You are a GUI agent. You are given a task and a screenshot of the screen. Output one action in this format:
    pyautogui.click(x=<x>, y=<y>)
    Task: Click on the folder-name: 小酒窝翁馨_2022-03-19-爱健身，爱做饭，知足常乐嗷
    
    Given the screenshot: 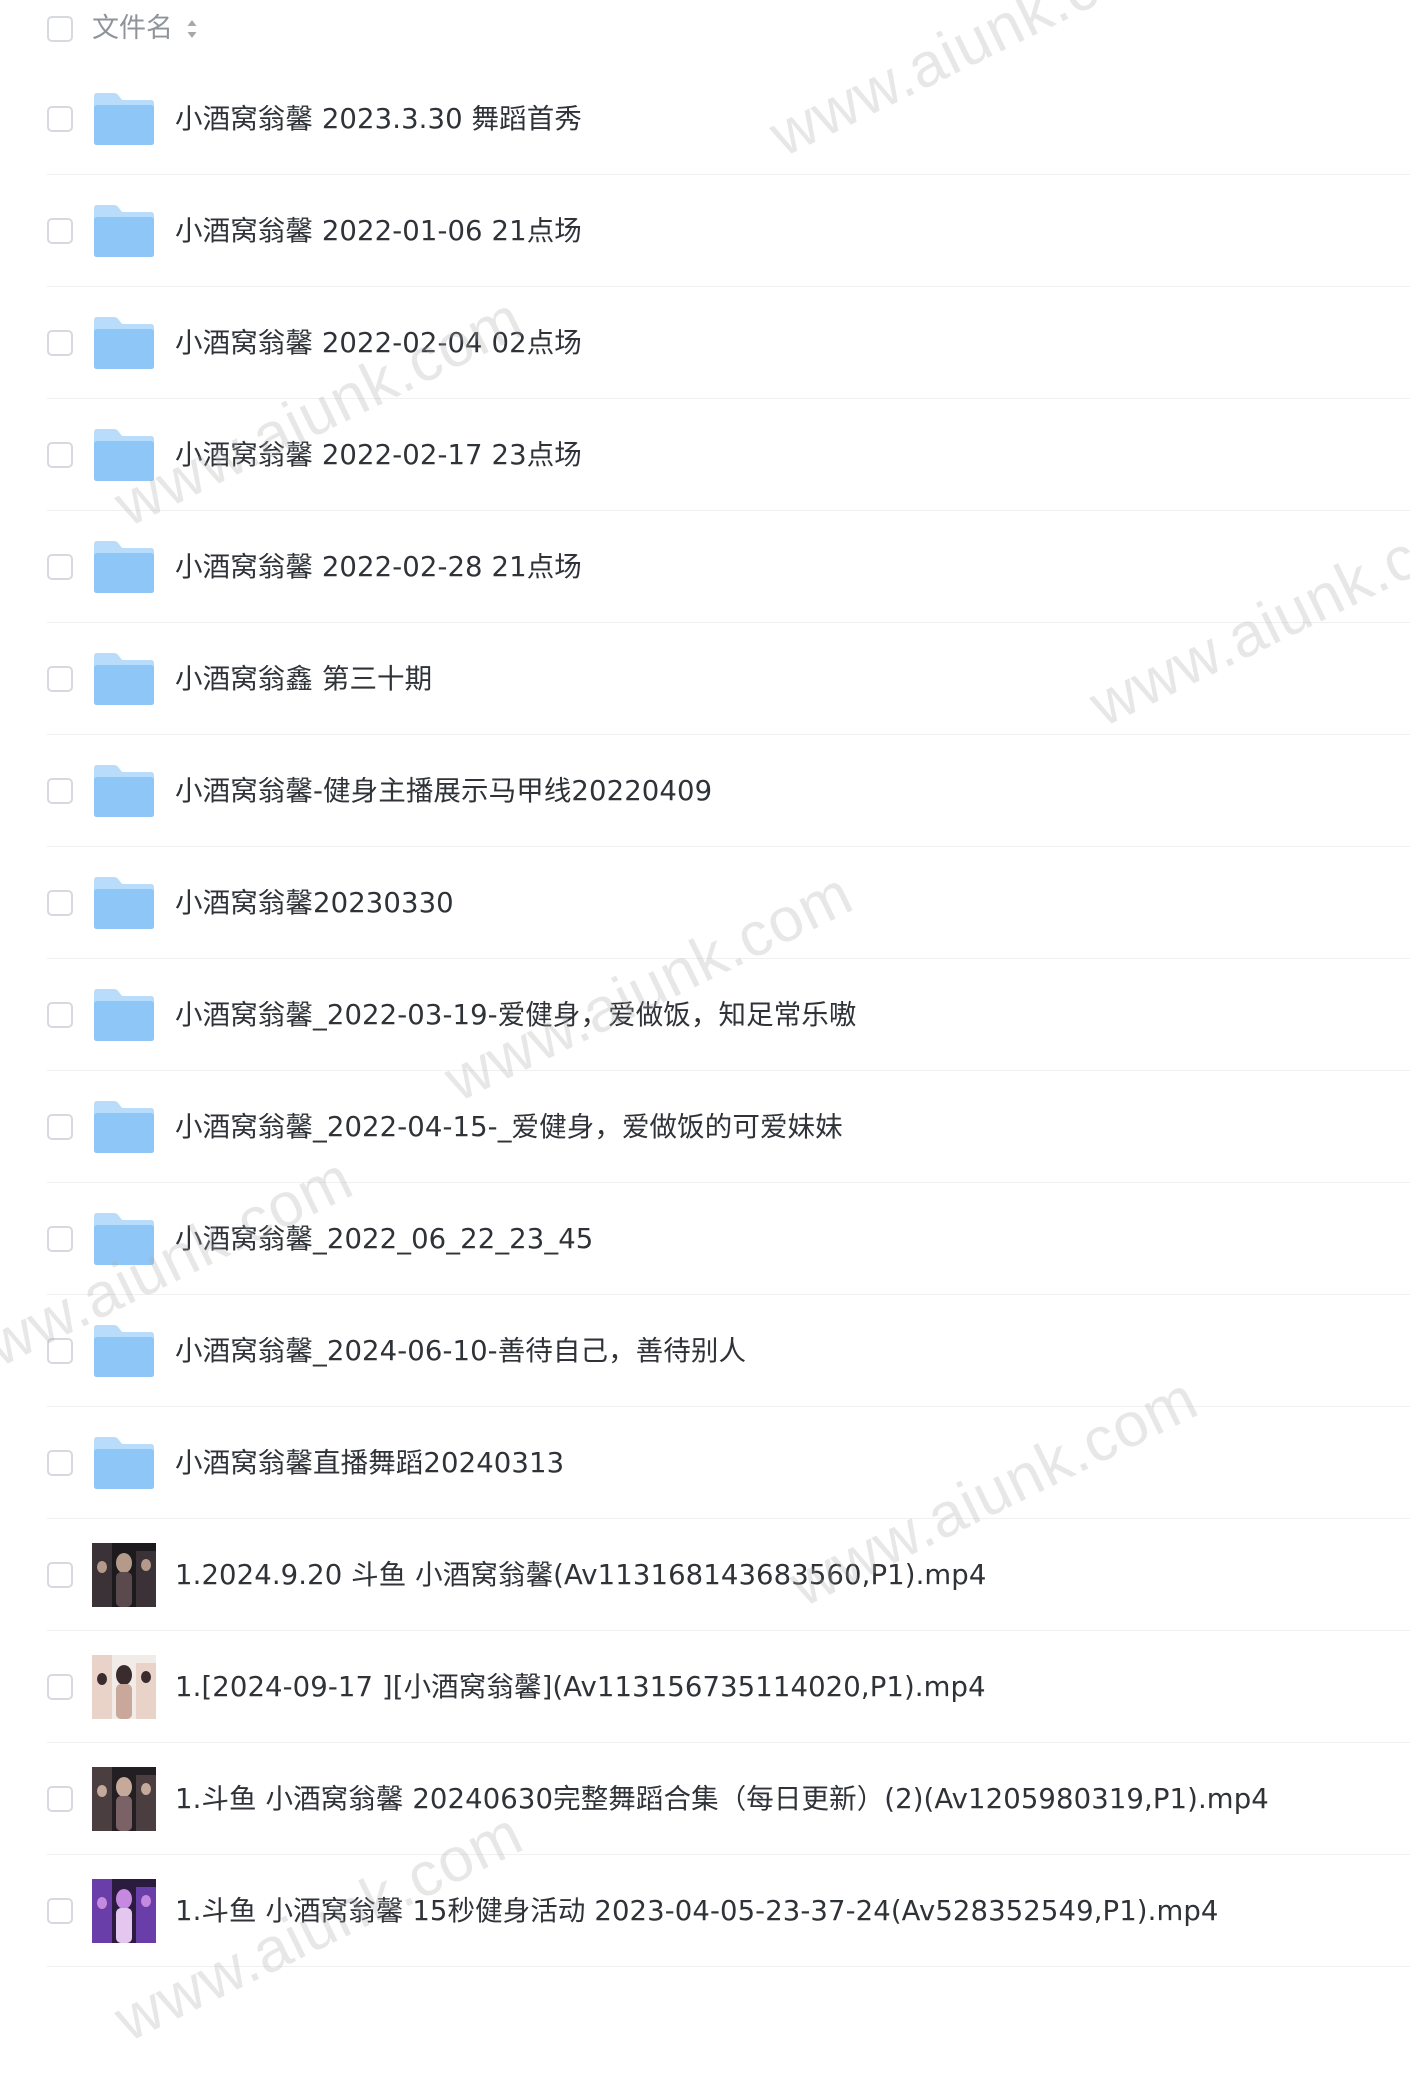 What is the action you would take?
    pyautogui.click(x=516, y=1015)
    